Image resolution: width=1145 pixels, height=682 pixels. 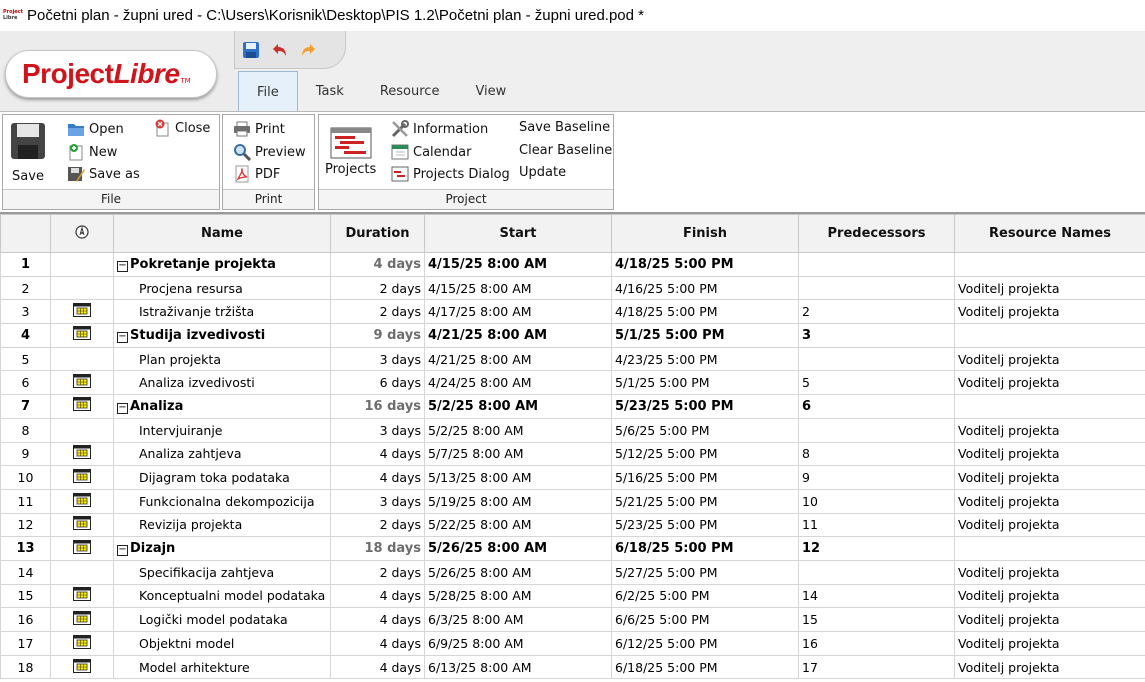 What do you see at coordinates (222, 454) in the screenshot?
I see `task-name-cell: Analiza zahtjeva` at bounding box center [222, 454].